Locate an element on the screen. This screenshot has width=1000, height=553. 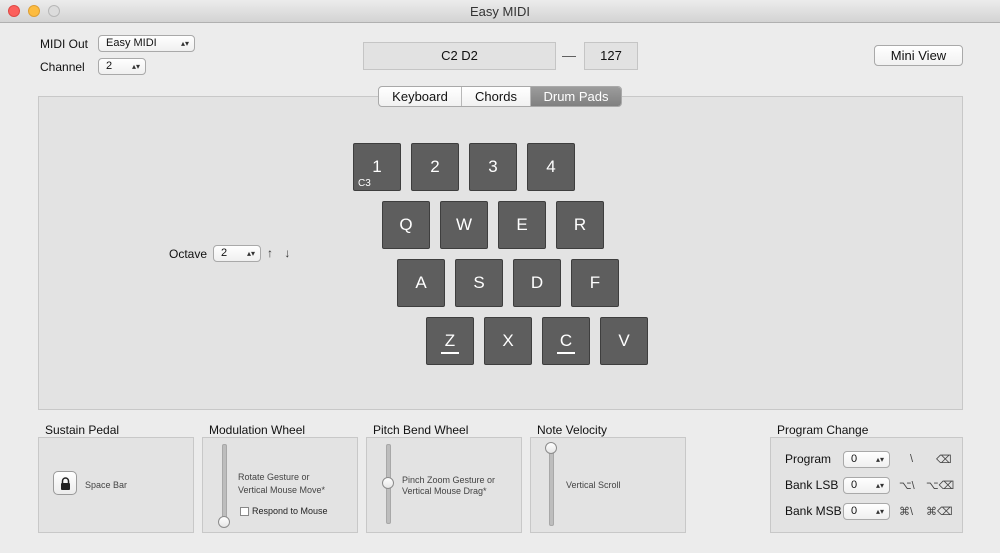
channel-value: 2 is located at coordinates (109, 66).